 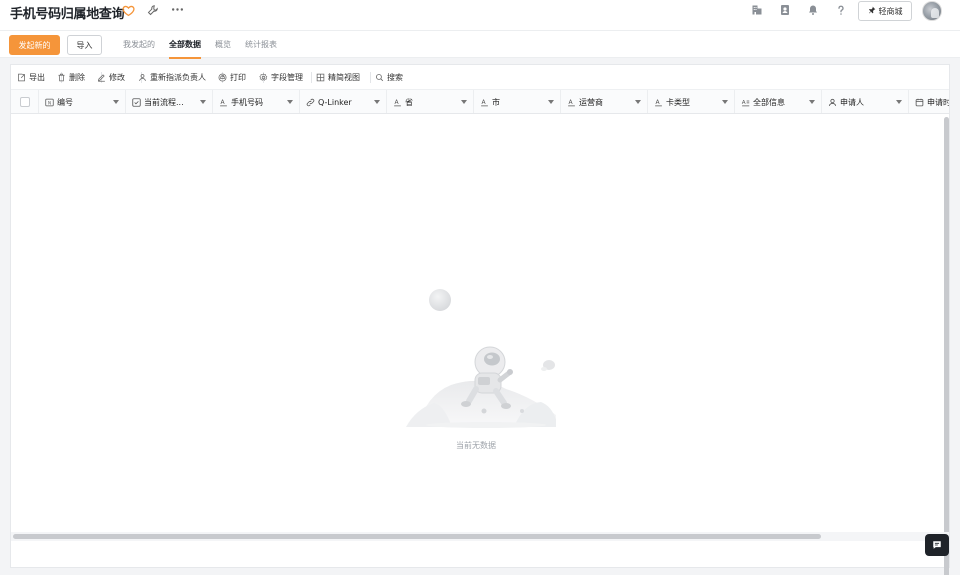 I want to click on vertical-scrollbar, so click(x=946, y=346).